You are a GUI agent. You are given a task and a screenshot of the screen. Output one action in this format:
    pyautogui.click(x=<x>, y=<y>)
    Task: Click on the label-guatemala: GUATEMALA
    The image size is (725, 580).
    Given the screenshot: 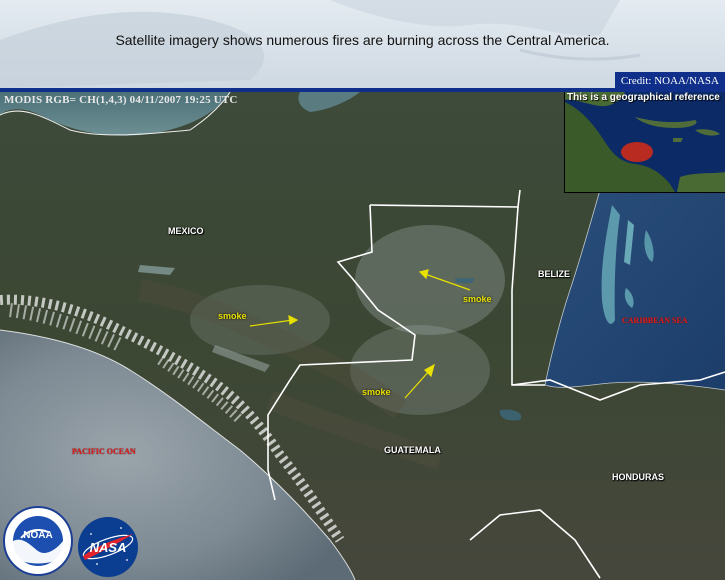 What is the action you would take?
    pyautogui.click(x=412, y=450)
    